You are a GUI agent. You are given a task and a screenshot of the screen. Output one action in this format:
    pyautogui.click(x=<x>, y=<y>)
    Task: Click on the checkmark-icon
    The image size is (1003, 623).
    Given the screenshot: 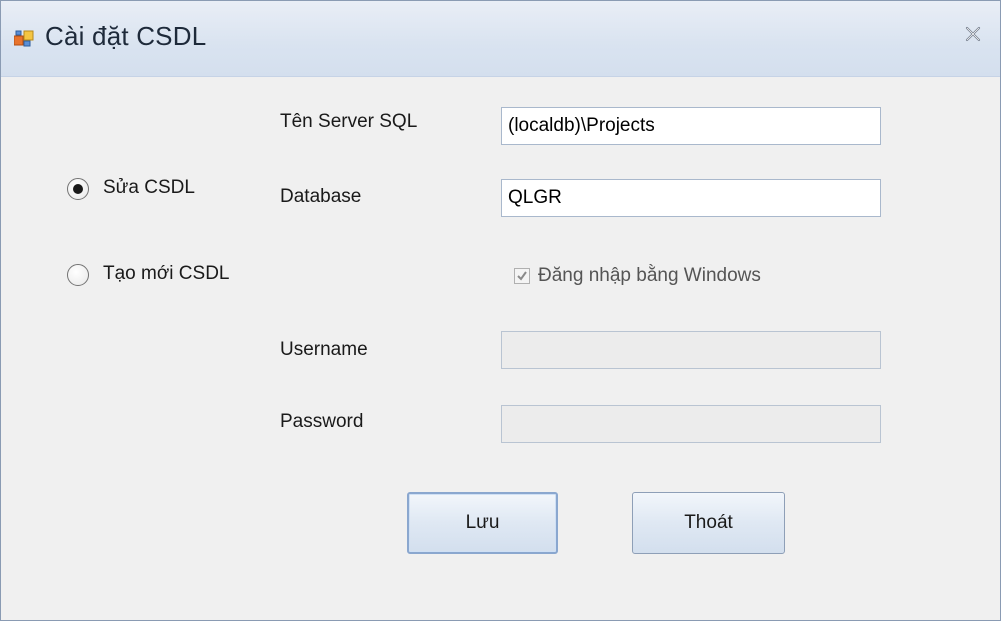 What is the action you would take?
    pyautogui.click(x=522, y=276)
    